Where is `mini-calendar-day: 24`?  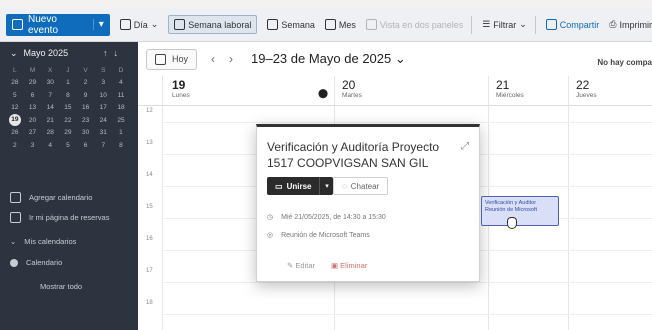
mini-calendar-day: 24 is located at coordinates (103, 120).